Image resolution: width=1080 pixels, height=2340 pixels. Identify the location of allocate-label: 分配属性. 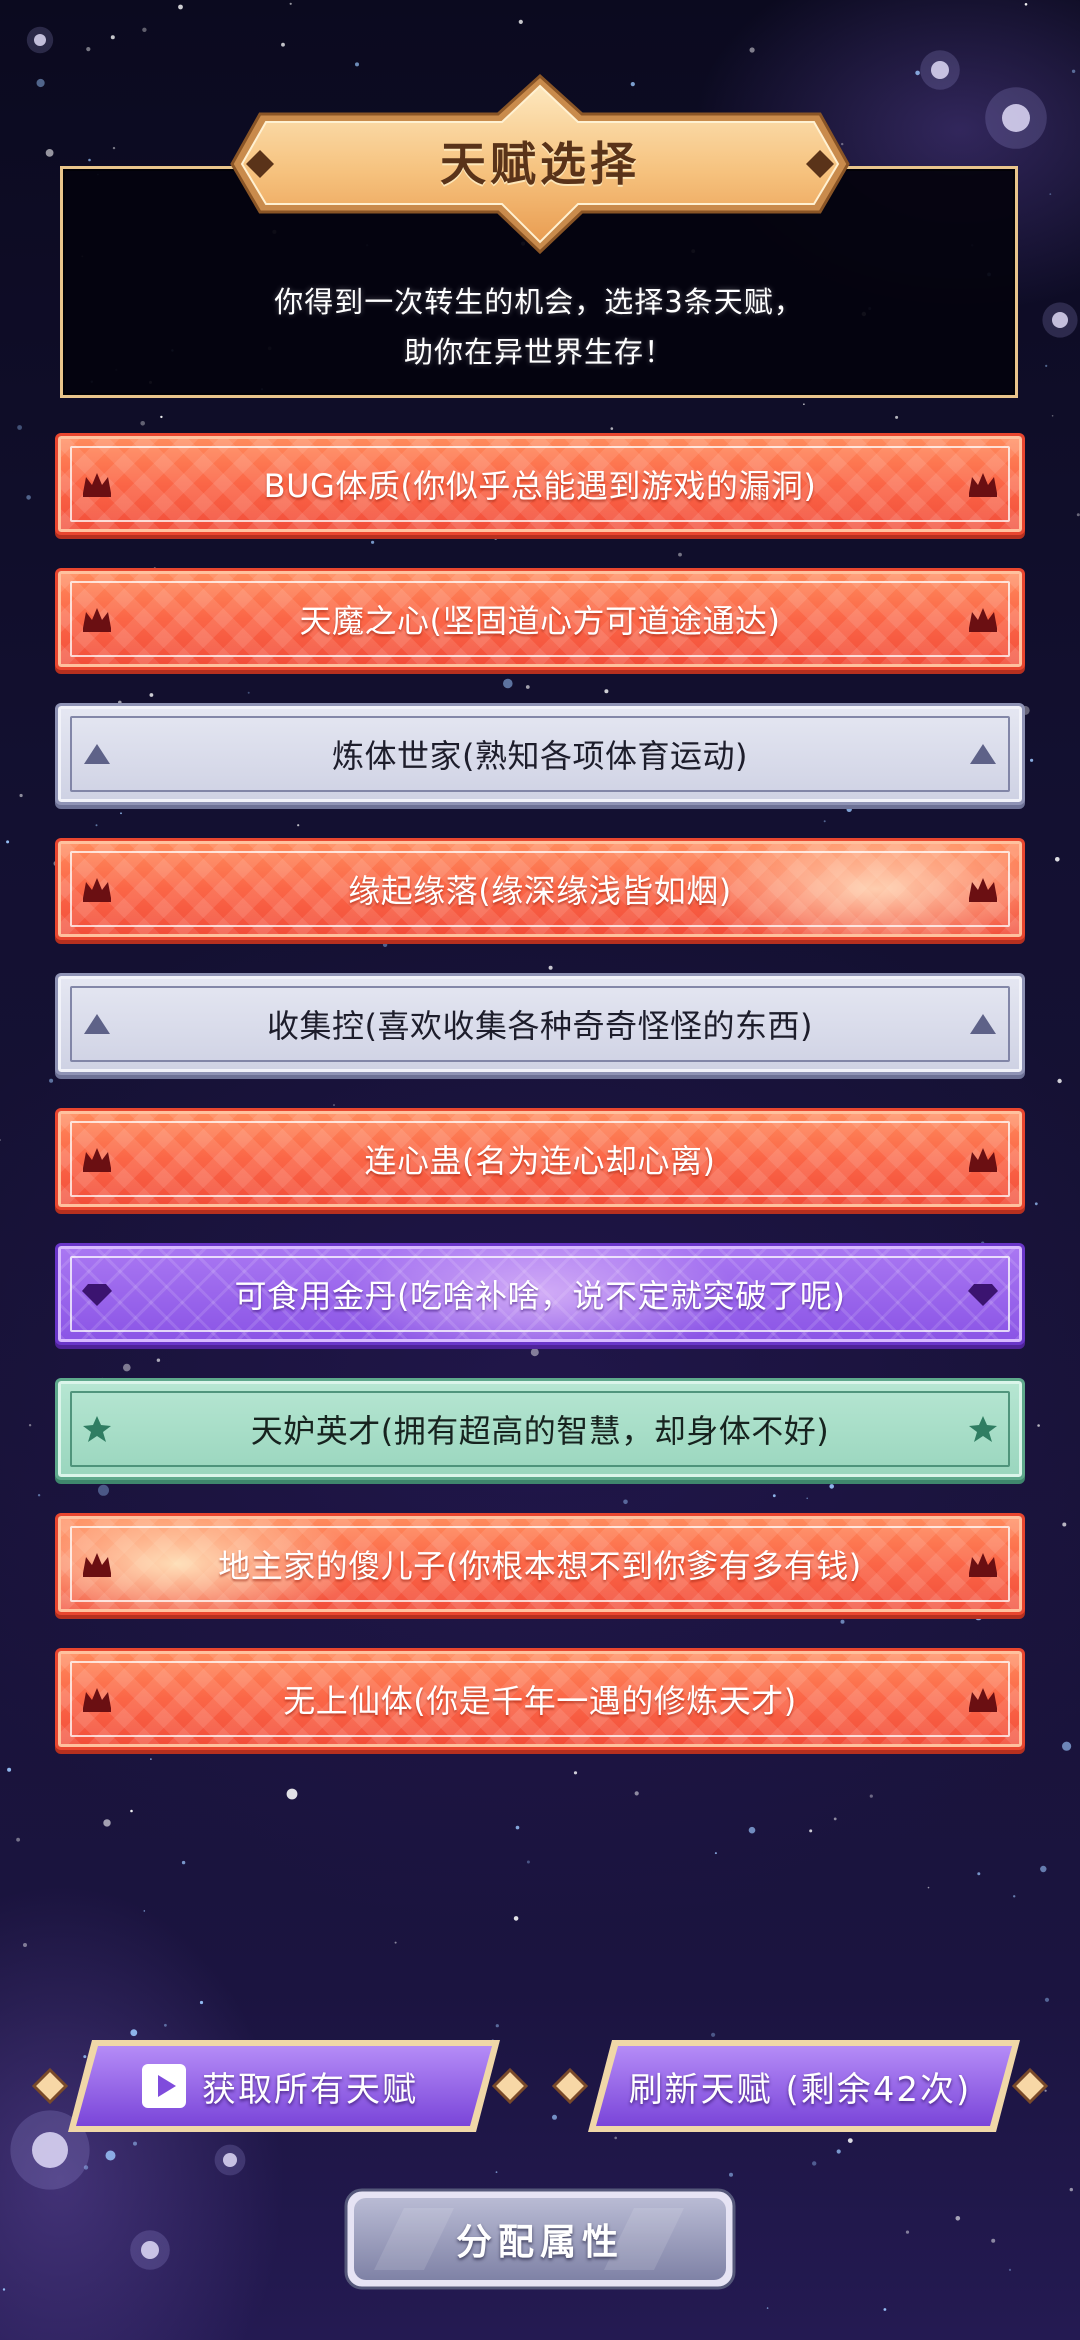
(539, 2242).